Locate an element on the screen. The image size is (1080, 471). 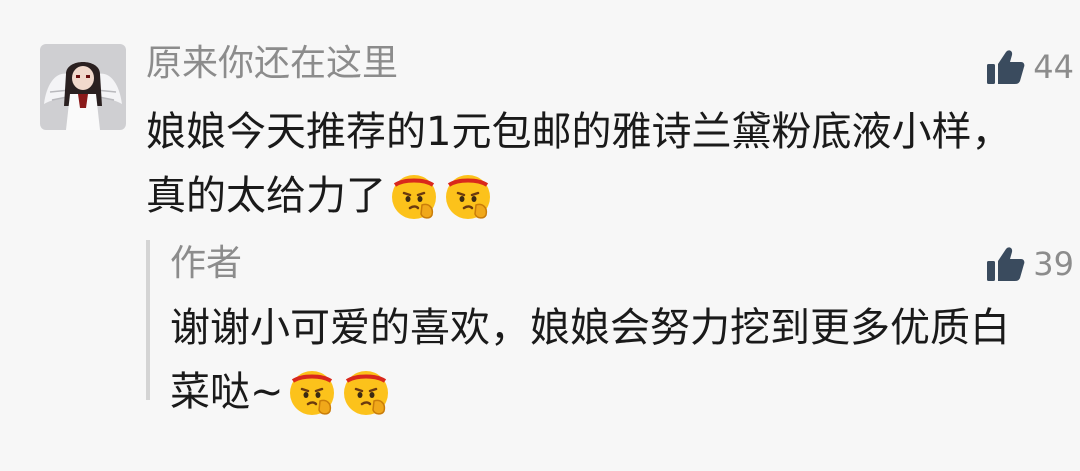
reply-like-button: 39 is located at coordinates (1029, 264).